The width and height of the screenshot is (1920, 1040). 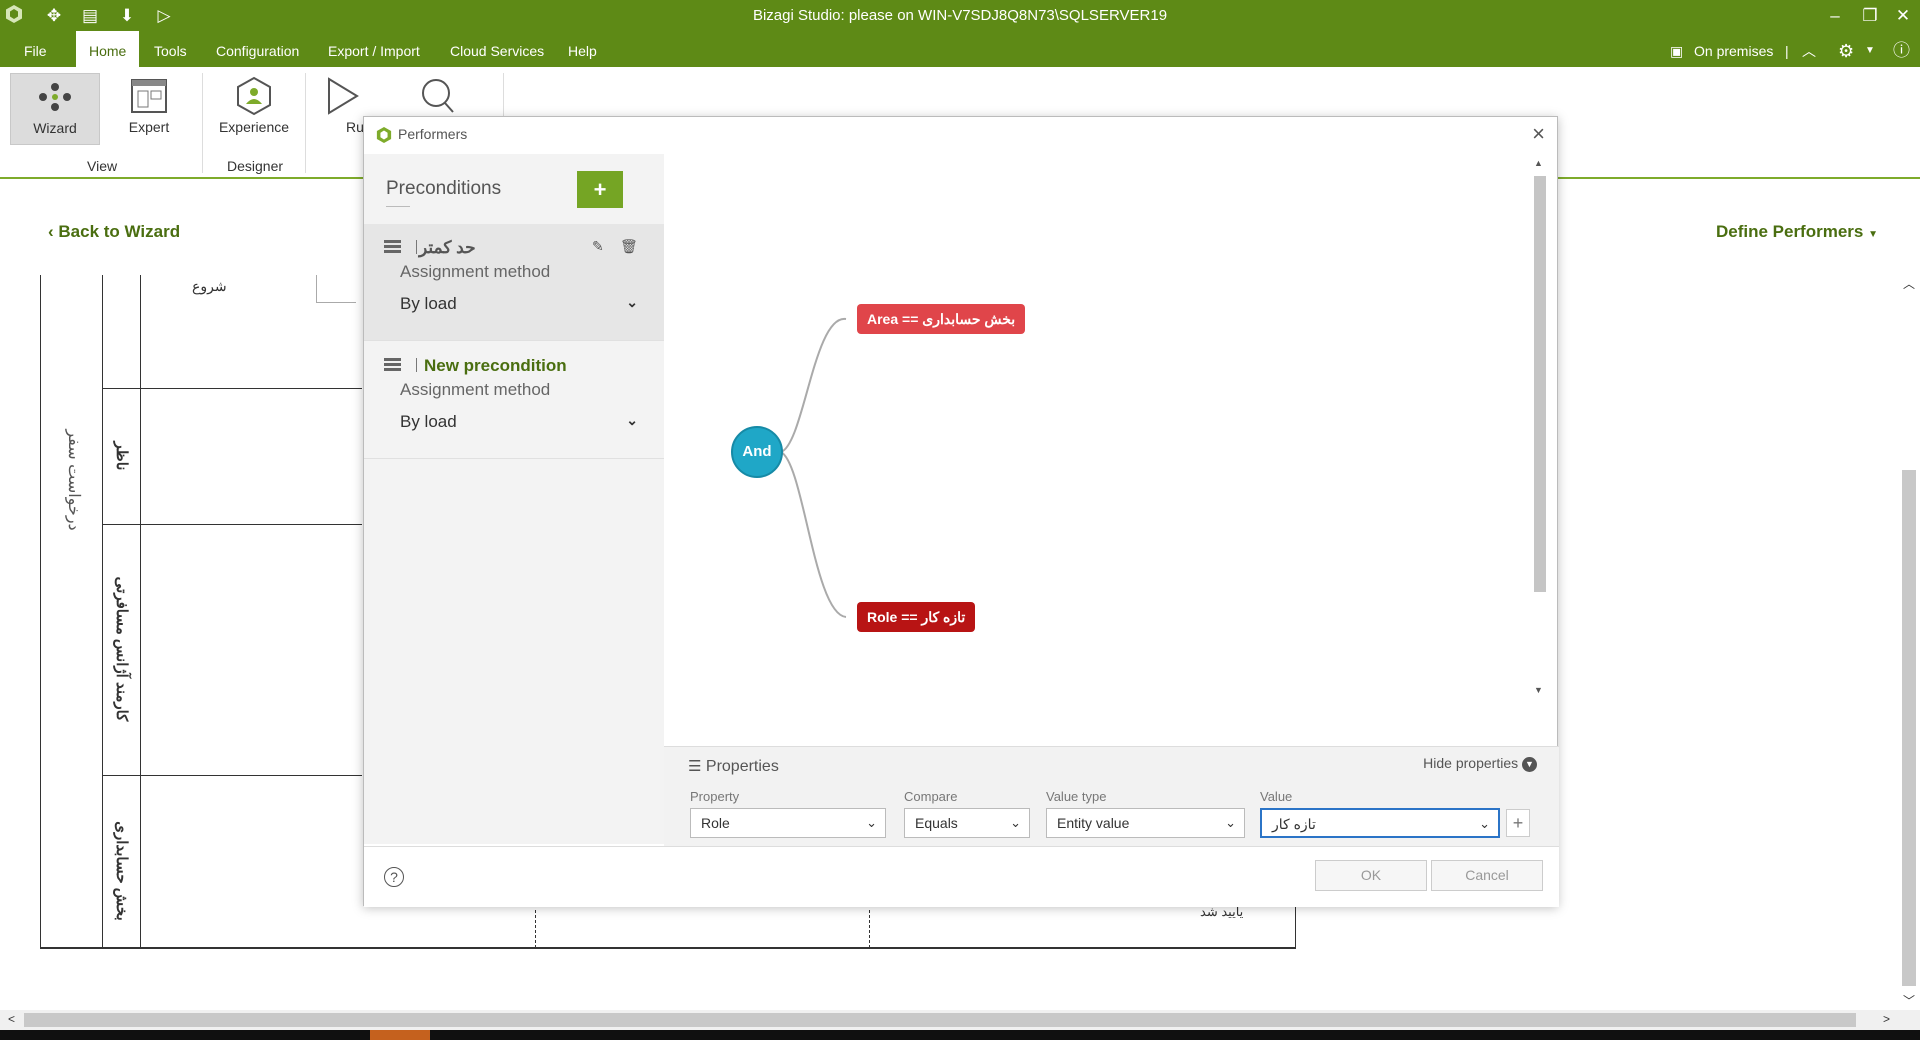 What do you see at coordinates (209, 286) in the screenshot?
I see `start-event-label: شروع` at bounding box center [209, 286].